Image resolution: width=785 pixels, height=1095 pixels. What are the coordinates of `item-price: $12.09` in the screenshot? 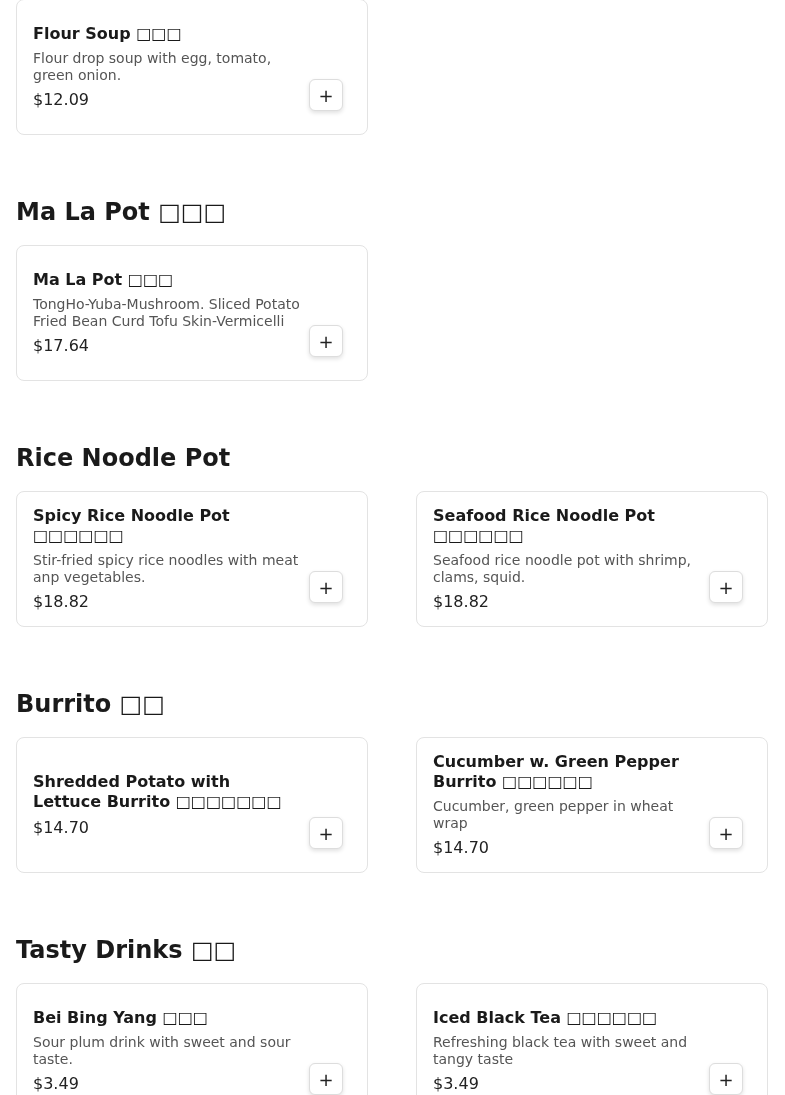 It's located at (61, 100).